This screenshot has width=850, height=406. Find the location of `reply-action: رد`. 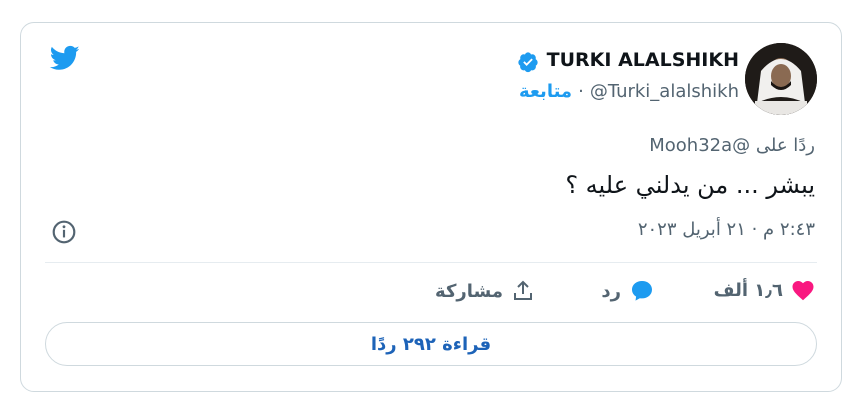

reply-action: رد is located at coordinates (628, 294).